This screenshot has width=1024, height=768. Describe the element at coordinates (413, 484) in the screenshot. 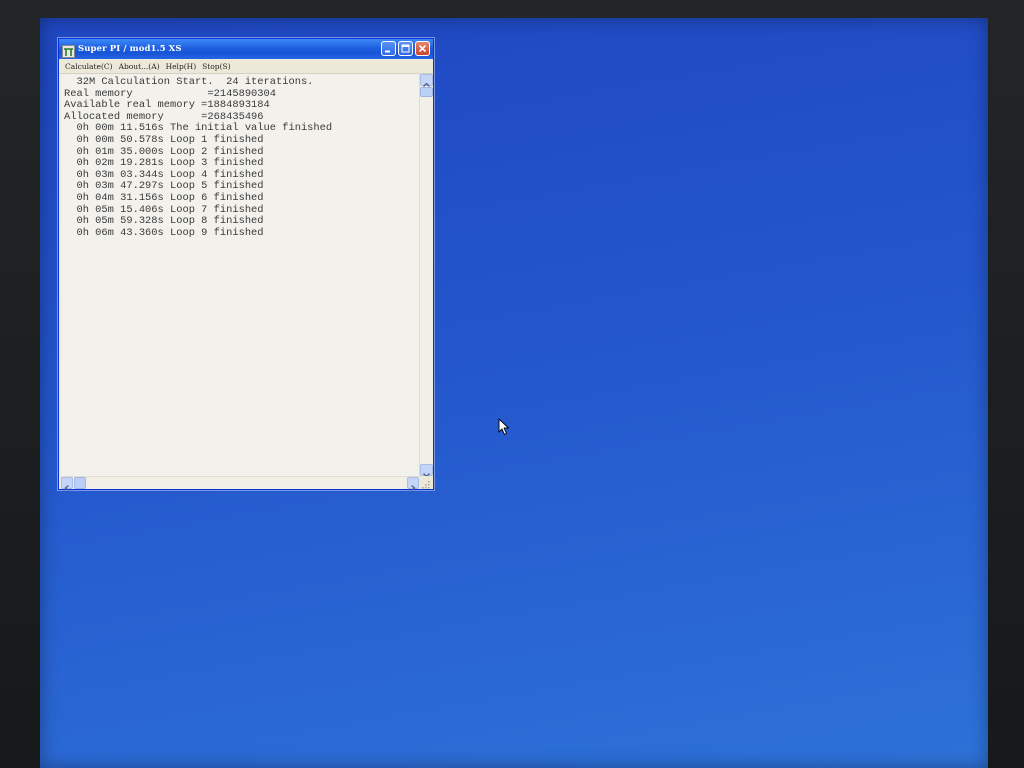

I see `scroll-right-button` at that location.